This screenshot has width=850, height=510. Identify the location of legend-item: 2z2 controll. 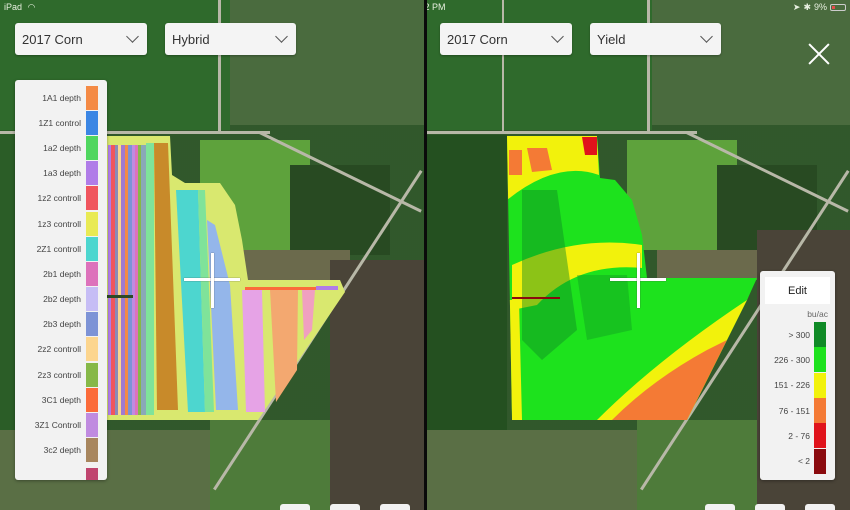
(61, 349).